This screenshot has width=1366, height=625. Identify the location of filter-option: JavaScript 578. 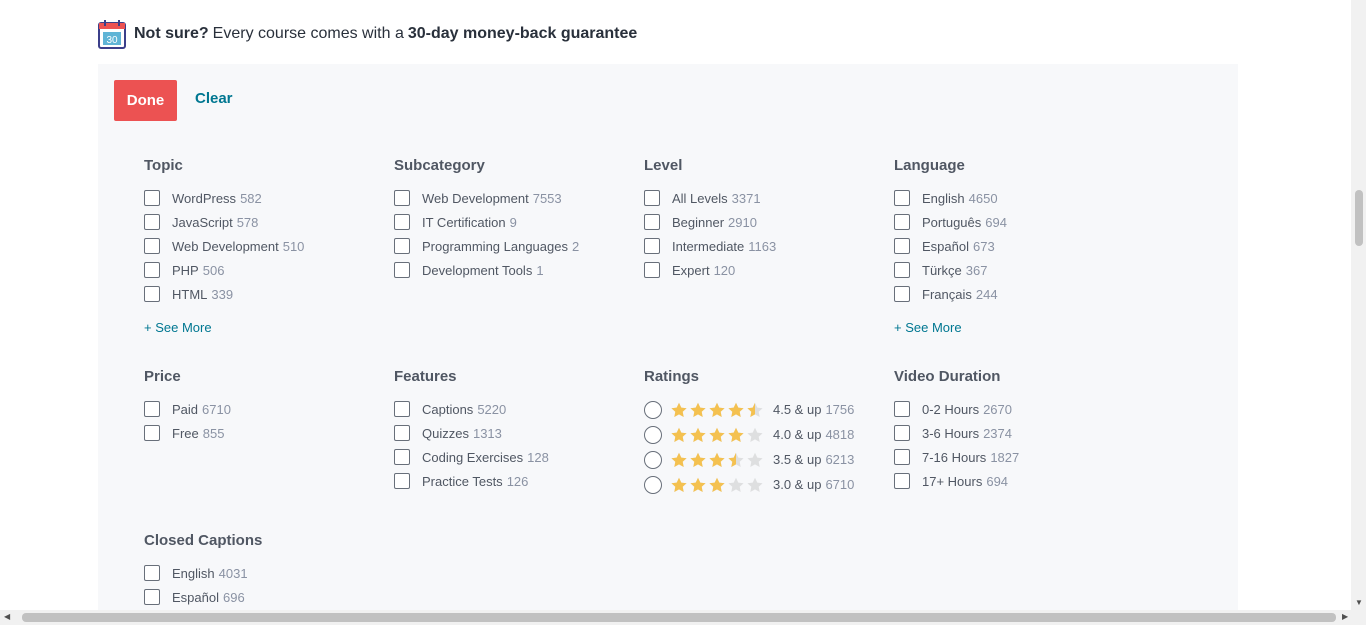
(264, 222).